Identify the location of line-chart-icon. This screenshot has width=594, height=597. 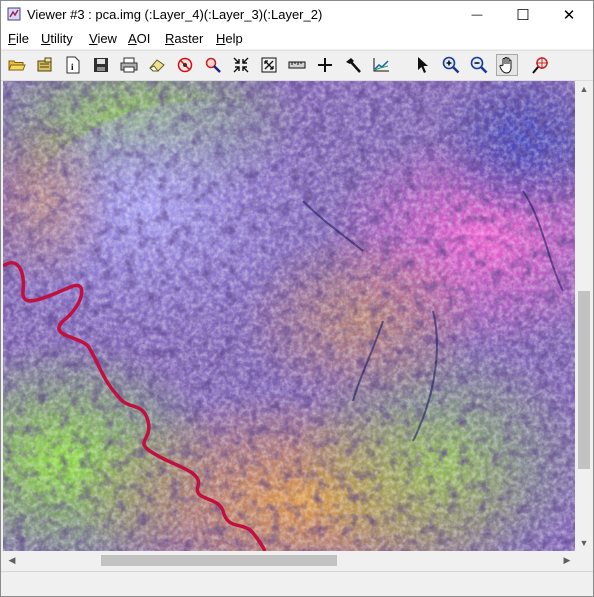
(381, 65).